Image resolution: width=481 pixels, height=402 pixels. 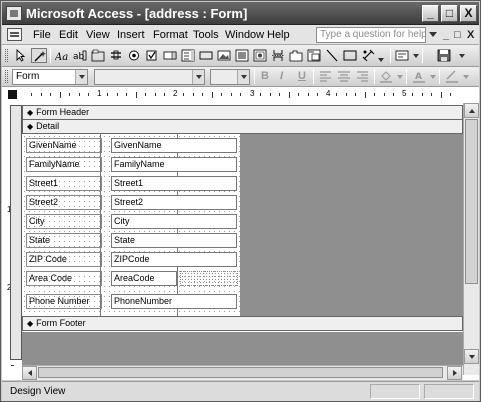 What do you see at coordinates (170, 55) in the screenshot?
I see `combo-box-icon` at bounding box center [170, 55].